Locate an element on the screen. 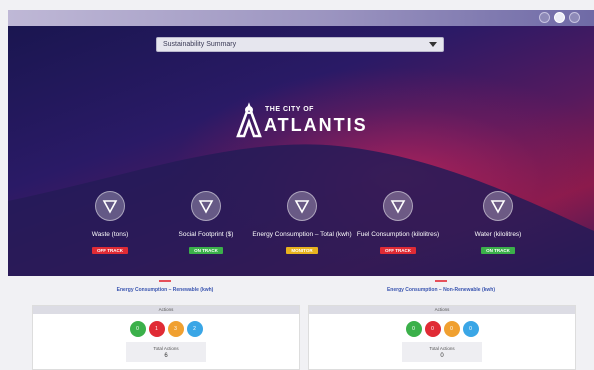 This screenshot has width=594, height=370. metric-label: Waste (tons) is located at coordinates (110, 234).